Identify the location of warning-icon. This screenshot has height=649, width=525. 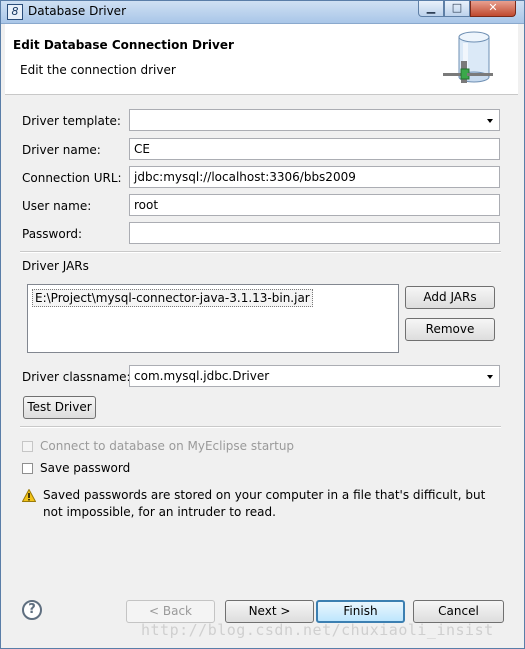
(29, 495).